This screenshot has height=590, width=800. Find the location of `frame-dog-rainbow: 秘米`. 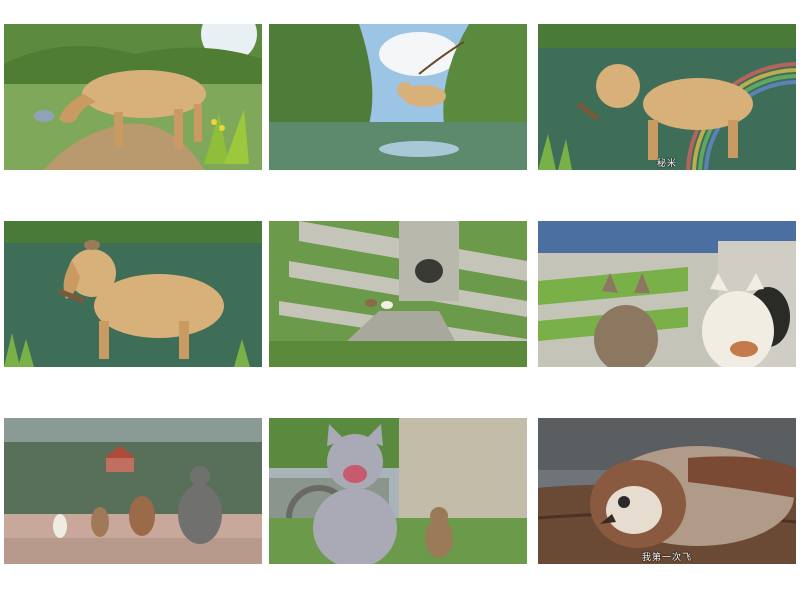

frame-dog-rainbow: 秘米 is located at coordinates (667, 97).